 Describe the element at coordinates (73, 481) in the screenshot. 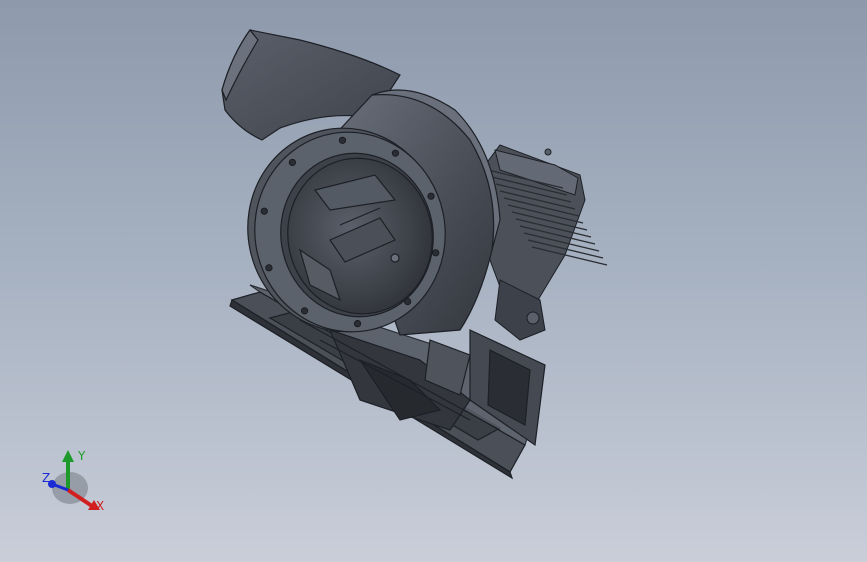

I see `orientation-triad: Y X Z` at that location.